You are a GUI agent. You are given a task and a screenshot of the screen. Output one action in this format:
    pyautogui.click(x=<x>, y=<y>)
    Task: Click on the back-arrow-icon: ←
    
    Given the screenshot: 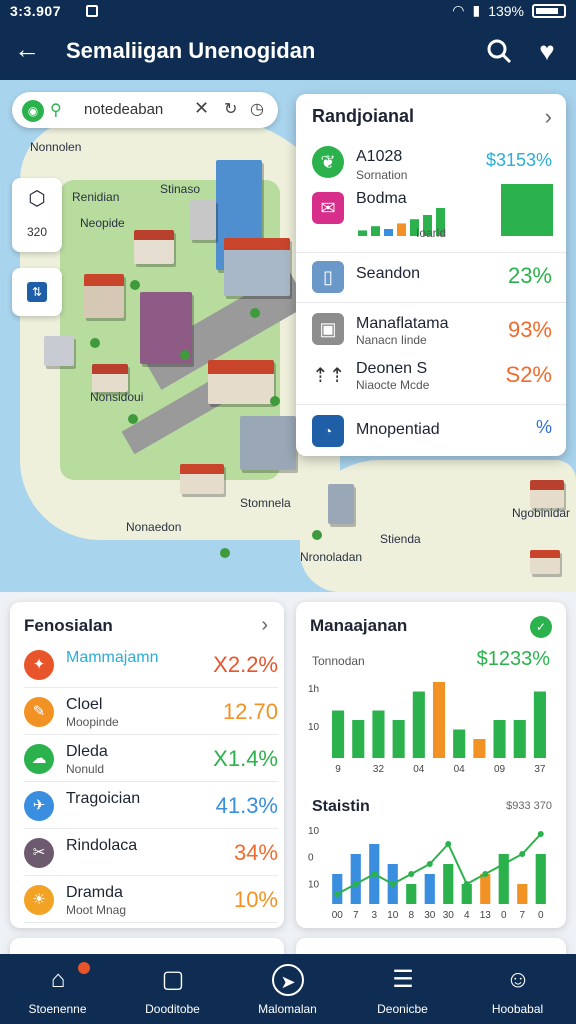 What is the action you would take?
    pyautogui.click(x=27, y=49)
    